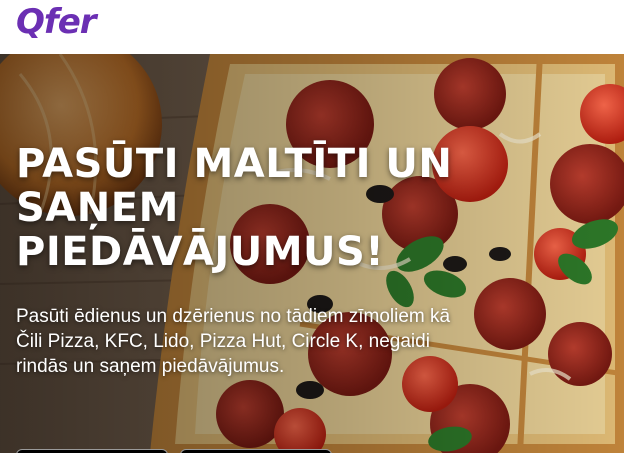 Image resolution: width=624 pixels, height=453 pixels. What do you see at coordinates (256, 451) in the screenshot?
I see `google-play-button` at bounding box center [256, 451].